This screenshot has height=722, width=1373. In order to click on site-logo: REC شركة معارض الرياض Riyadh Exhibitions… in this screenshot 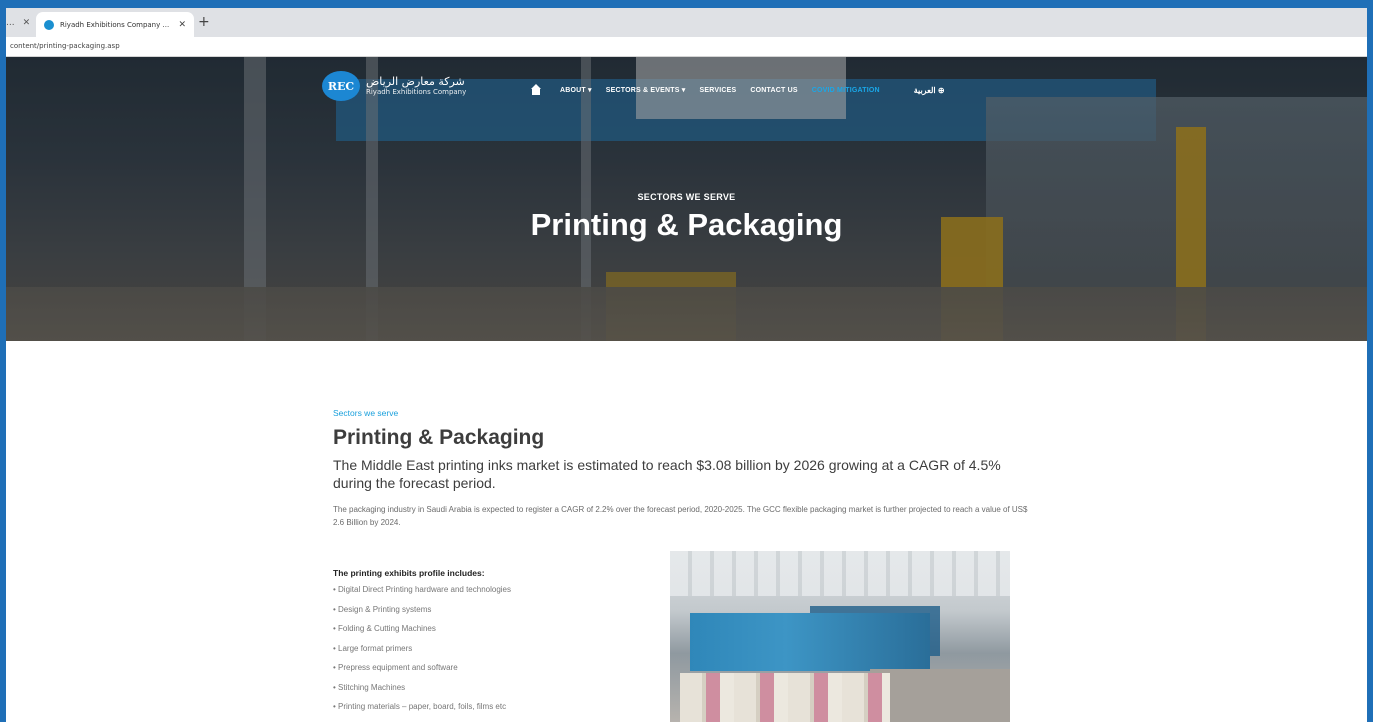, I will do `click(394, 86)`.